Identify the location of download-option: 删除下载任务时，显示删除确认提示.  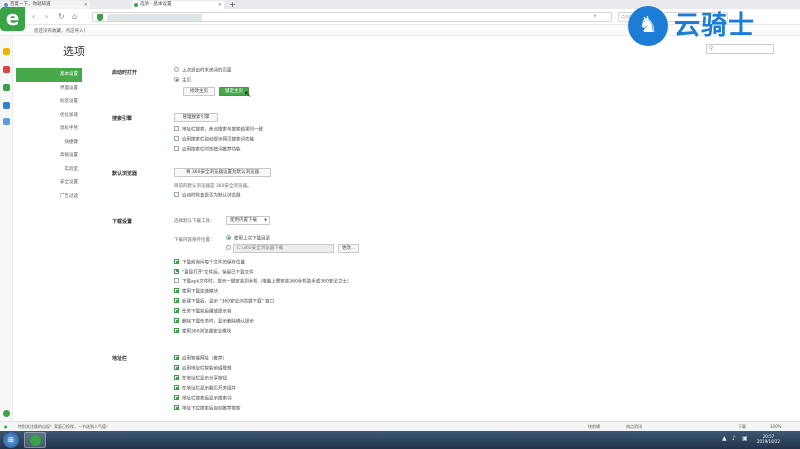
(214, 321).